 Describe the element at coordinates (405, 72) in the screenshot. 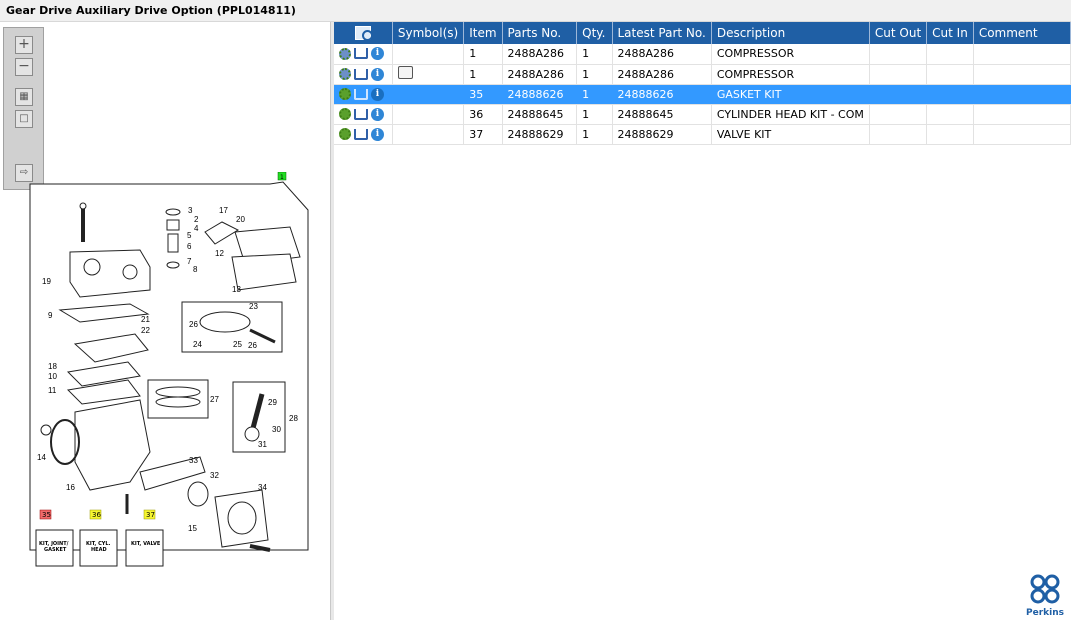

I see `book-icon` at that location.